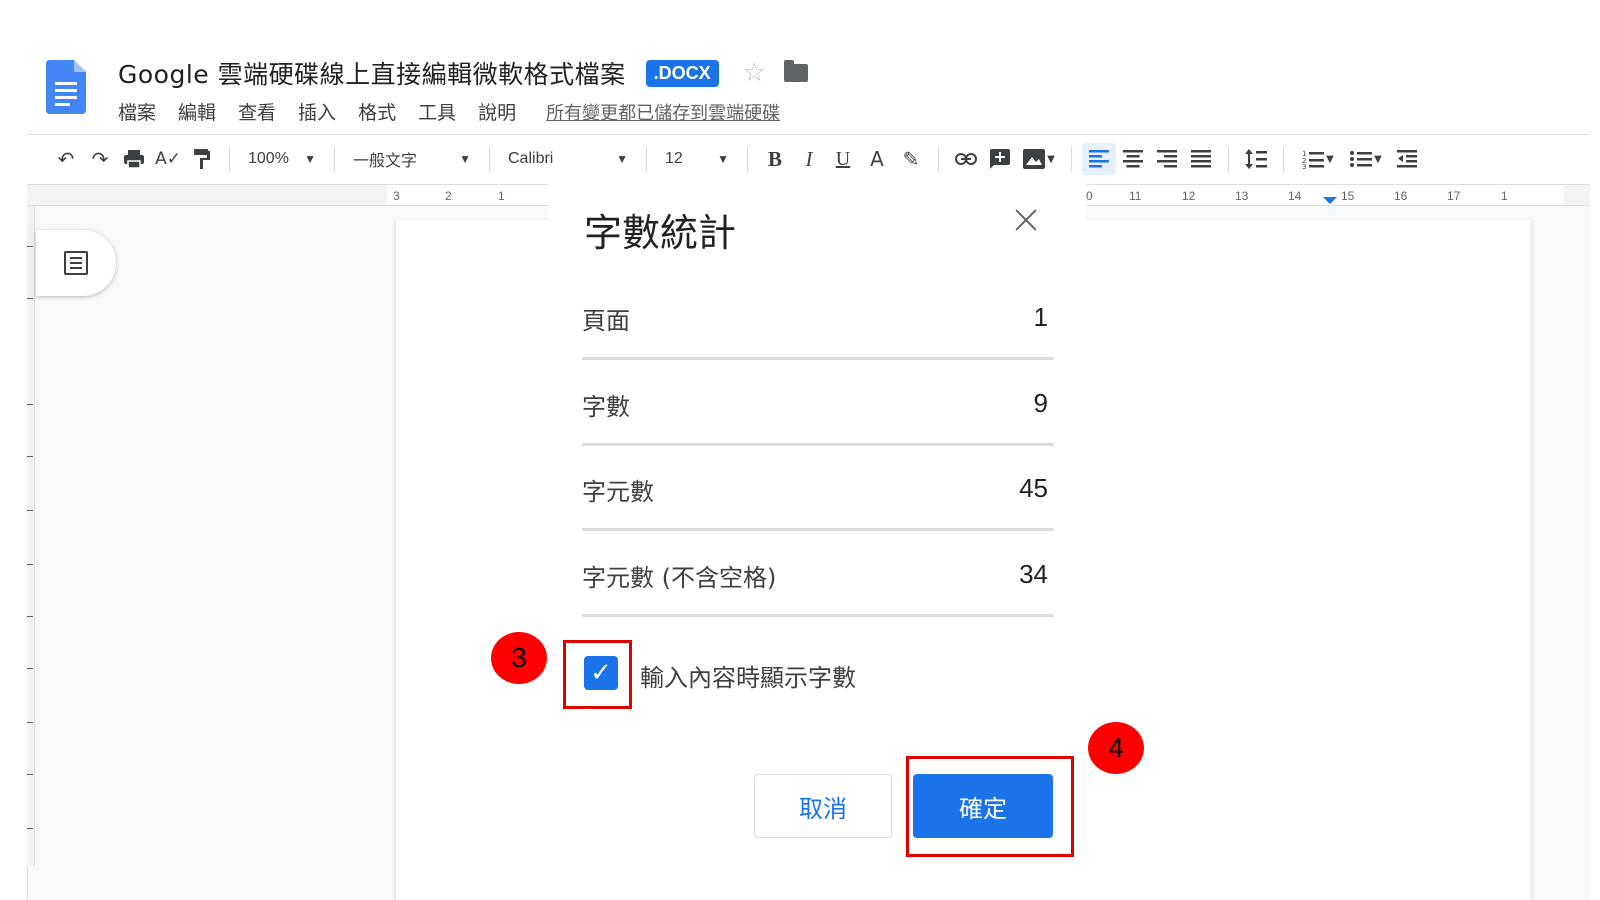 Image resolution: width=1600 pixels, height=900 pixels. What do you see at coordinates (1040, 403) in the screenshot?
I see `stat-value: 9` at bounding box center [1040, 403].